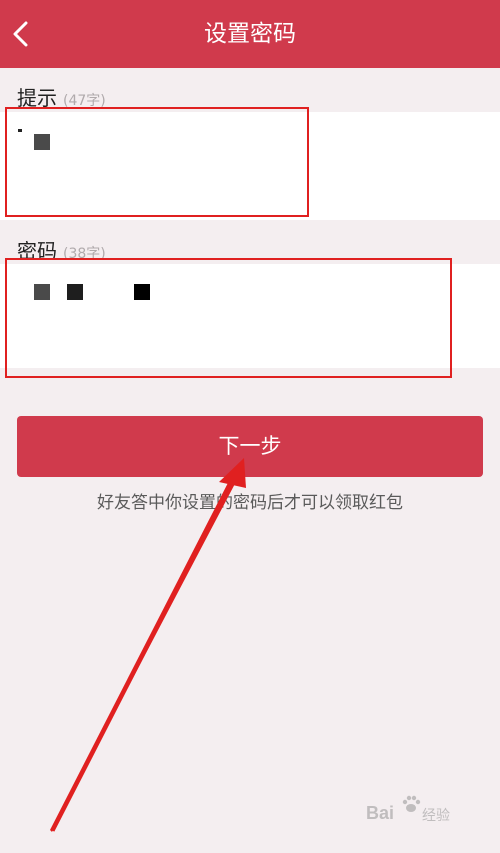  What do you see at coordinates (84, 254) in the screenshot?
I see `password-char-count: (38字)` at bounding box center [84, 254].